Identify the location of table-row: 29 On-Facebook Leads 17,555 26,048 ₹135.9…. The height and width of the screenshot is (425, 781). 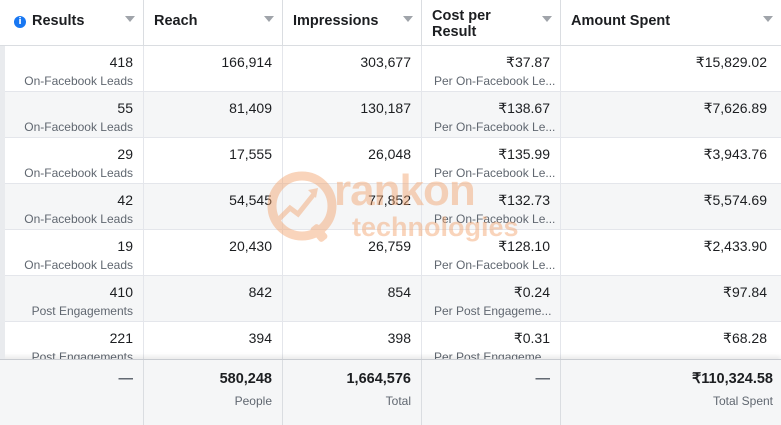
(390, 161).